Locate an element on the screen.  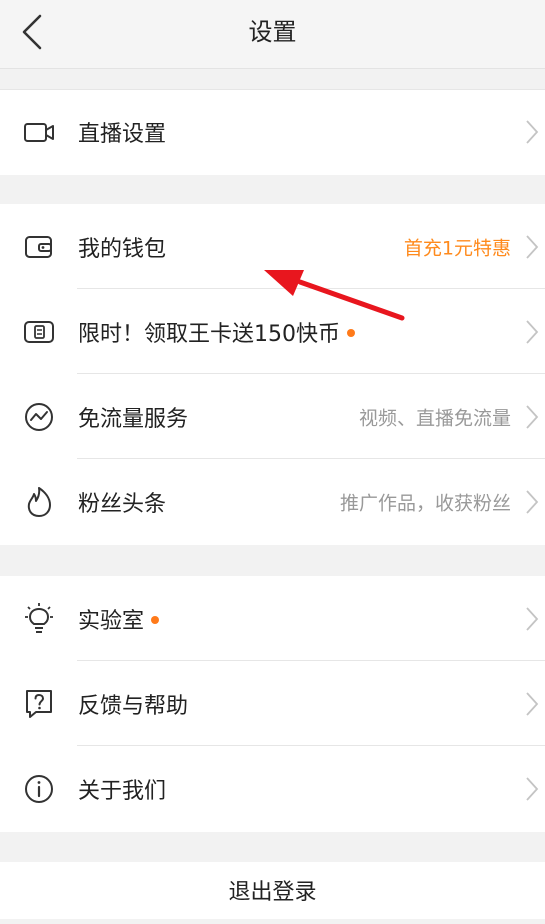
row-label: 限时！领取王卡送150快币 is located at coordinates (216, 332).